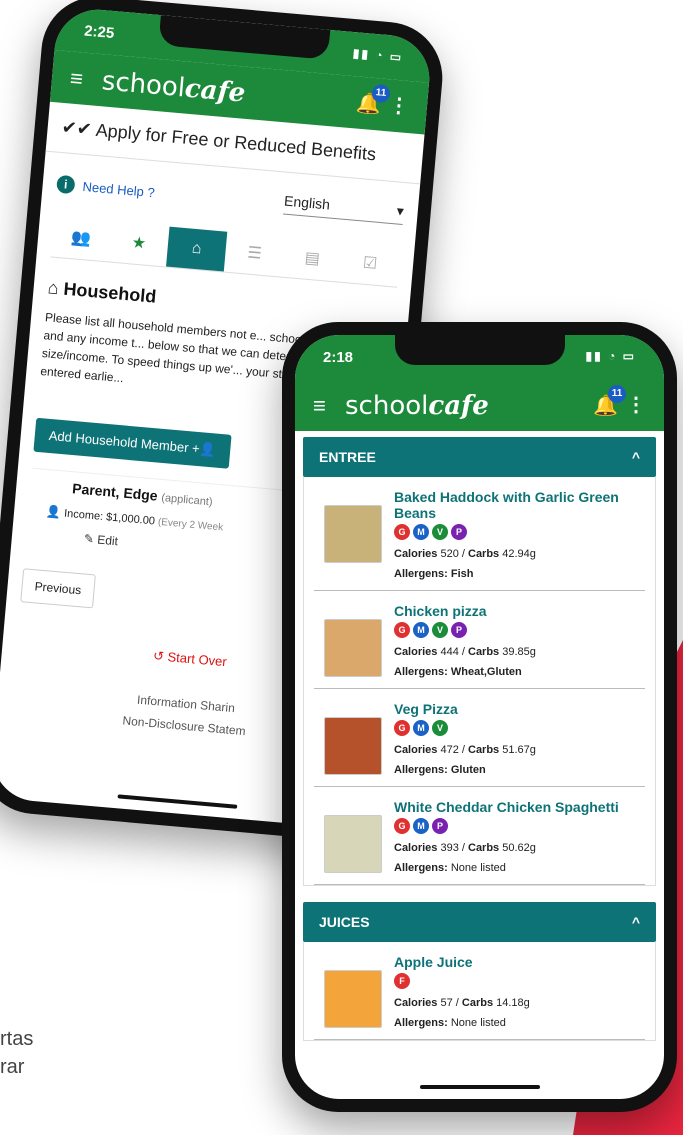 Image resolution: width=683 pixels, height=1135 pixels. Describe the element at coordinates (514, 728) in the screenshot. I see `dietary-badges: GMV` at that location.